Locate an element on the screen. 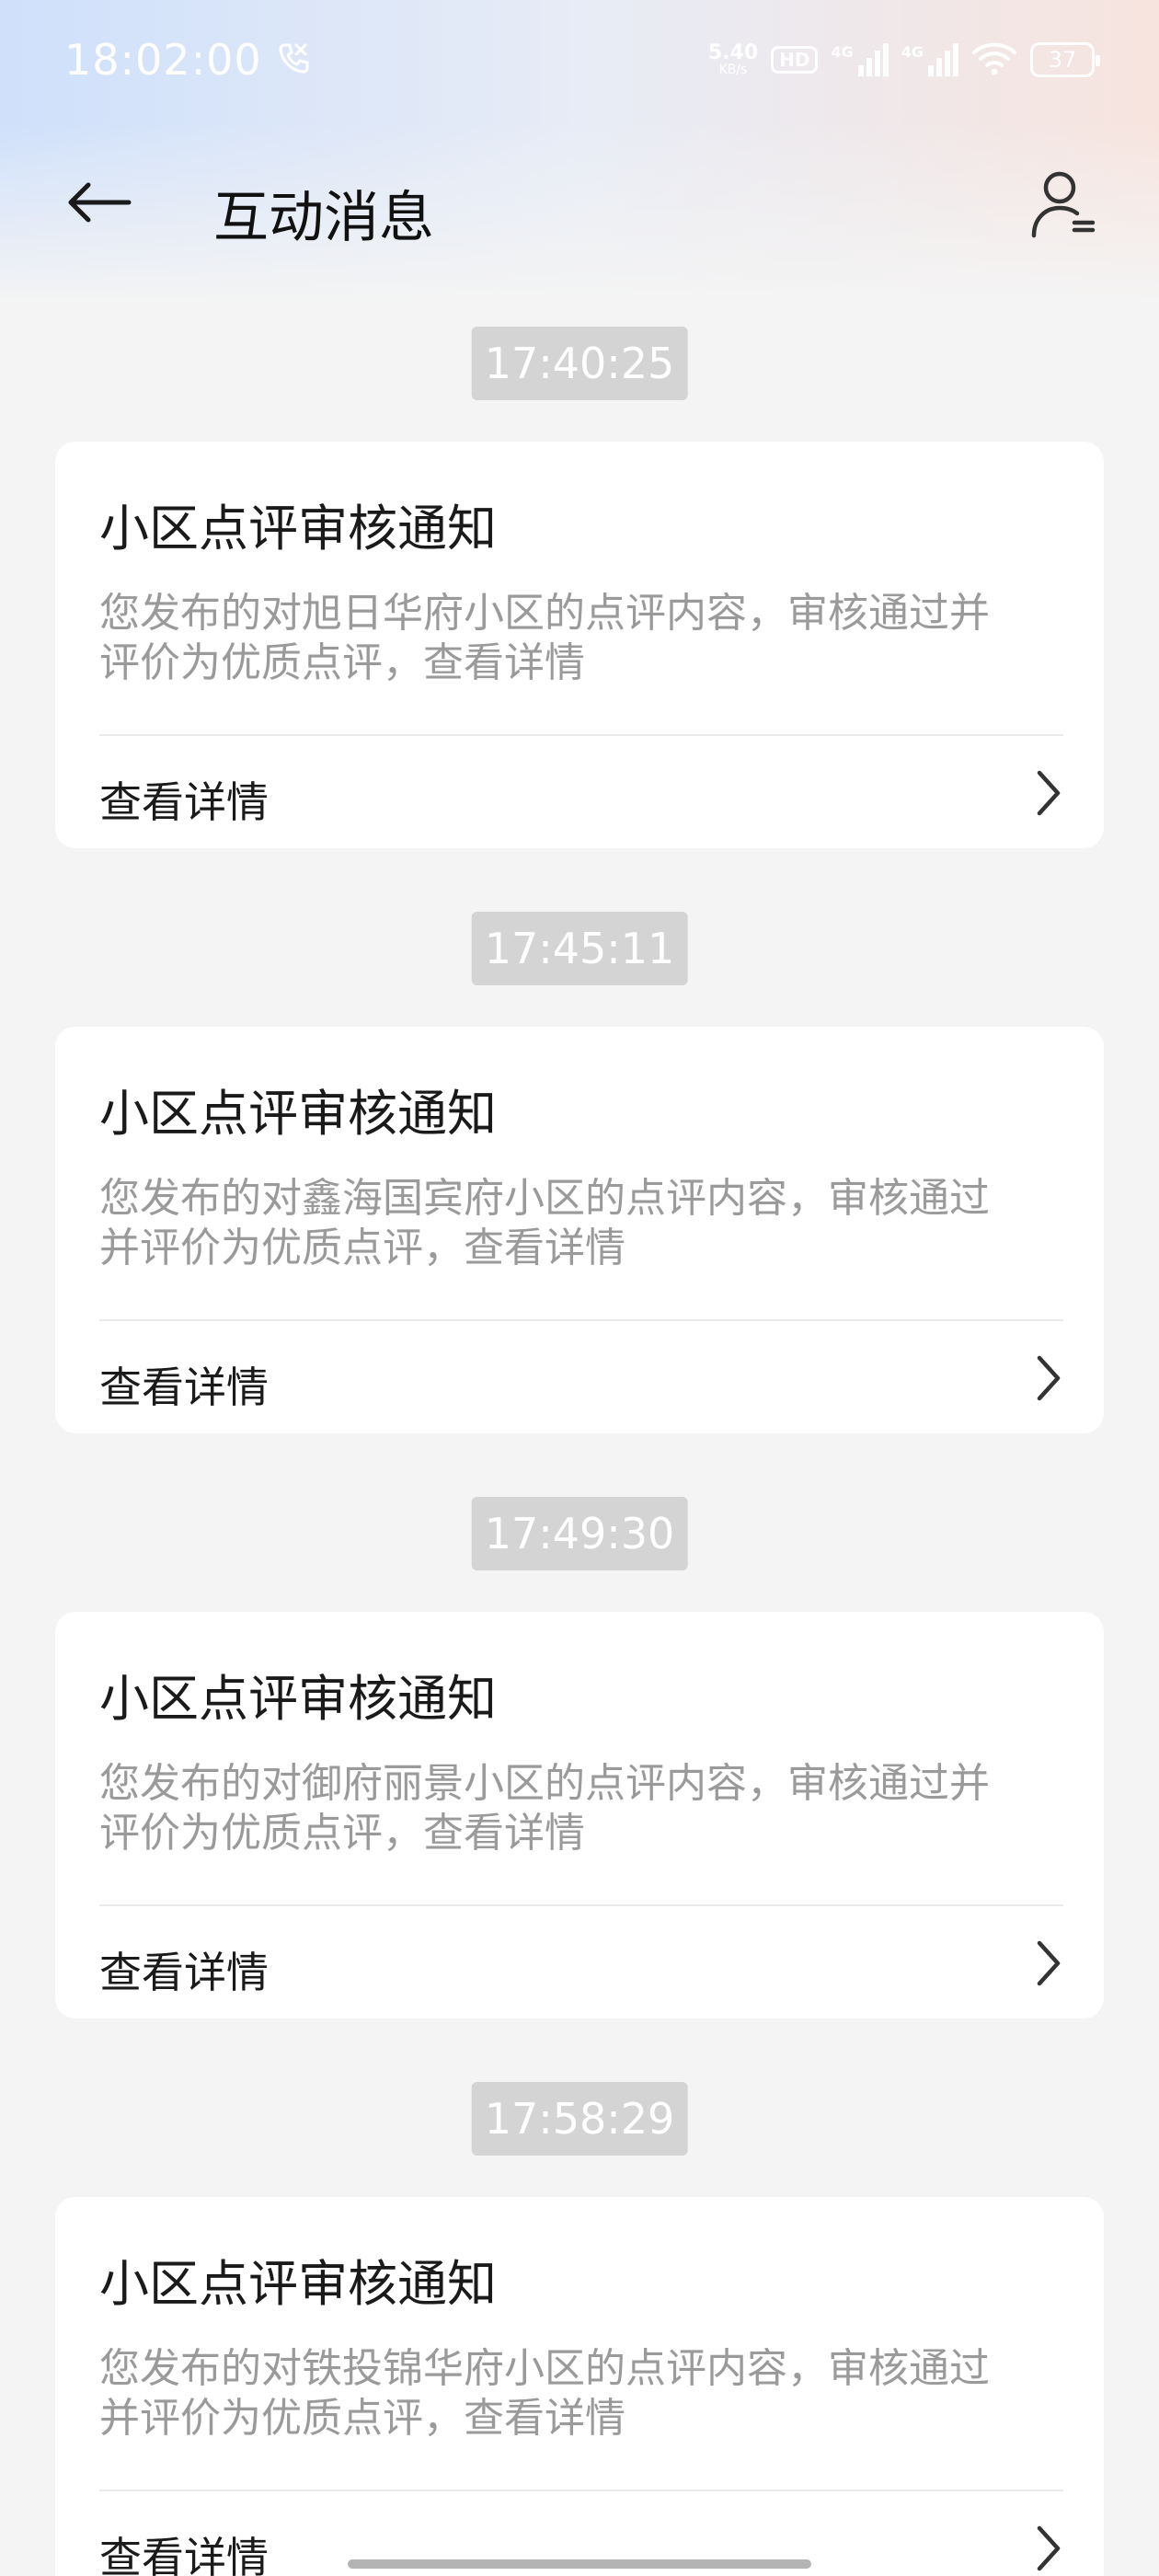  user-settings-icon is located at coordinates (1063, 204).